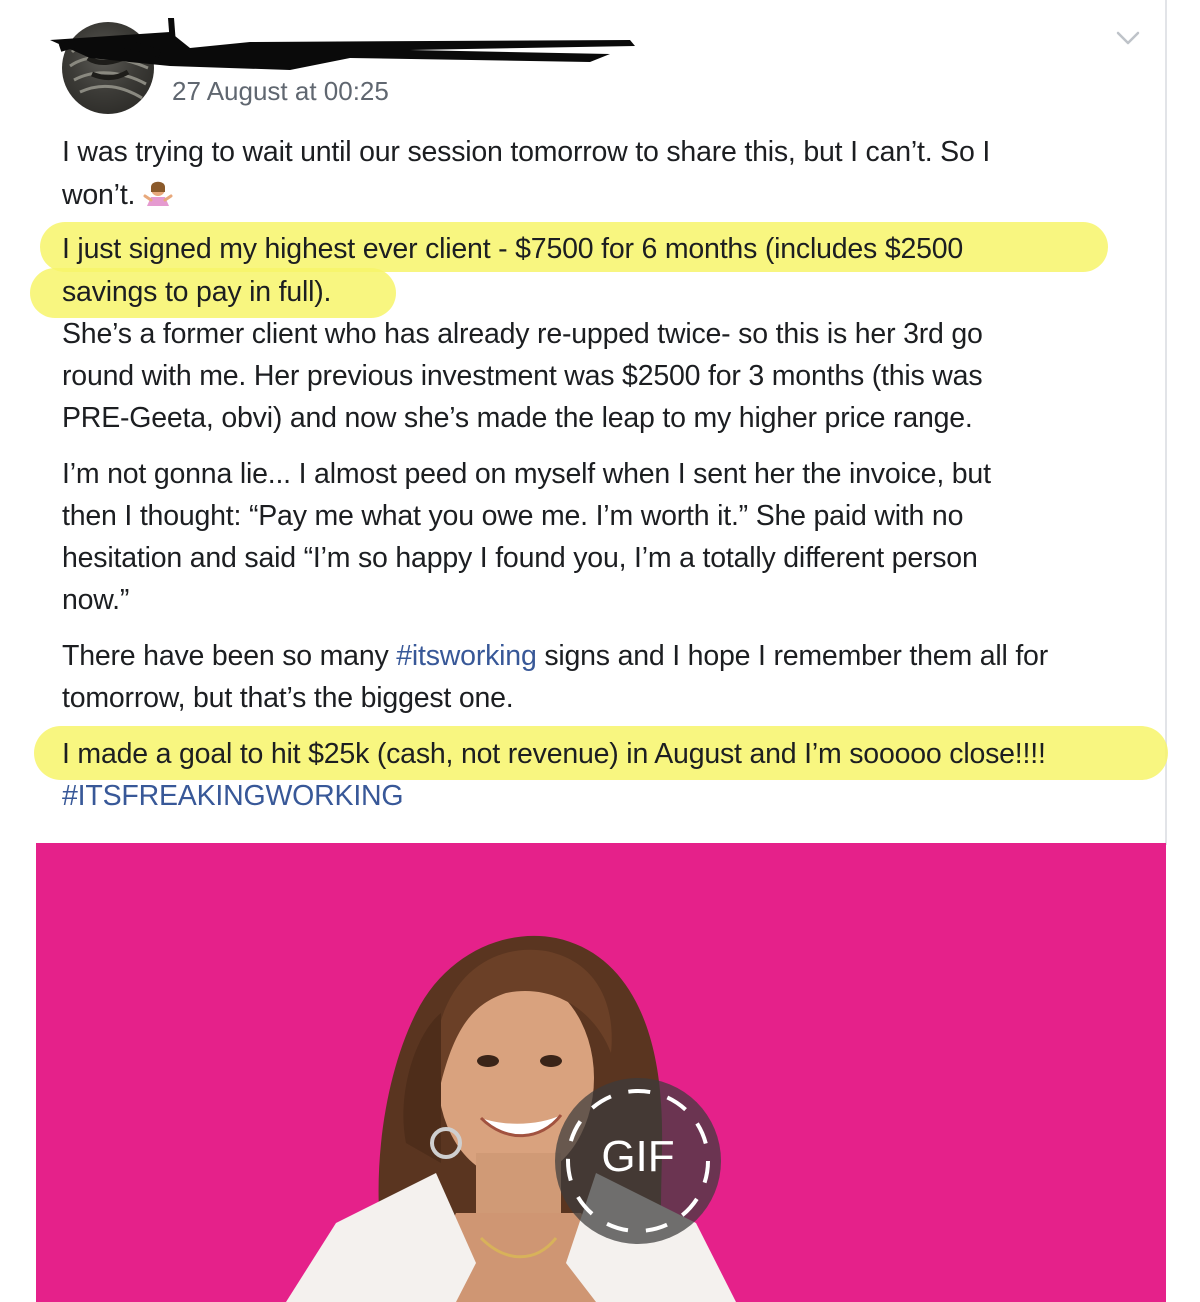 The image size is (1200, 1302). I want to click on person-shrugging-emoji-icon, so click(158, 197).